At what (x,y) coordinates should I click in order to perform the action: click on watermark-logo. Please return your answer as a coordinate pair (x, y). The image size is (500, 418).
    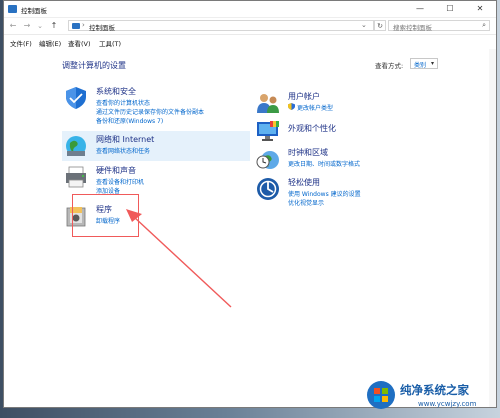
    Looking at the image, I should click on (381, 395).